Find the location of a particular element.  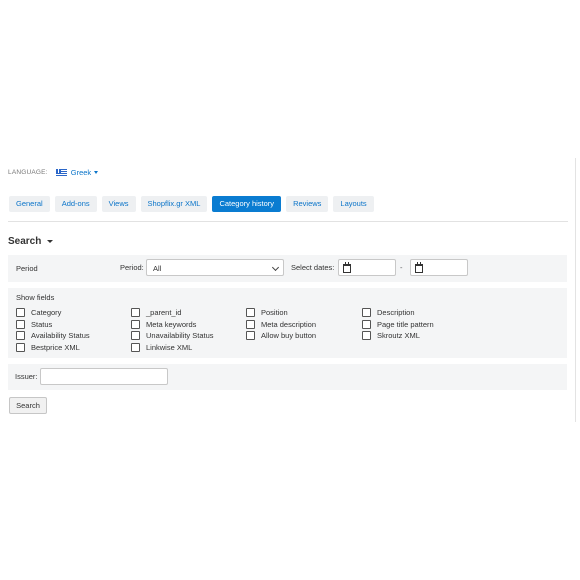

period-row-label: Period is located at coordinates (27, 268).